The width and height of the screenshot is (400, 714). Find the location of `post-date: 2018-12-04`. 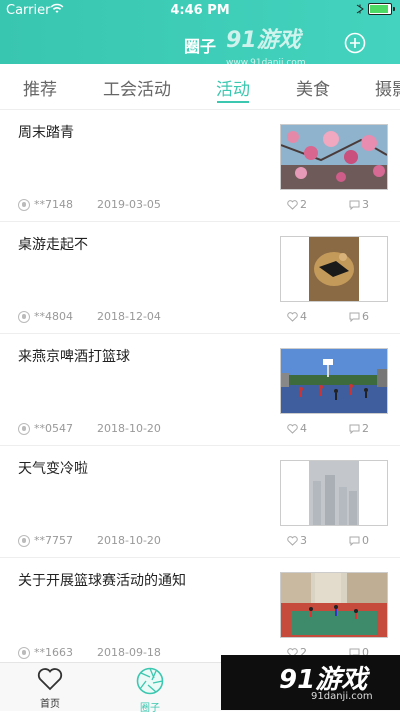

post-date: 2018-12-04 is located at coordinates (129, 316).